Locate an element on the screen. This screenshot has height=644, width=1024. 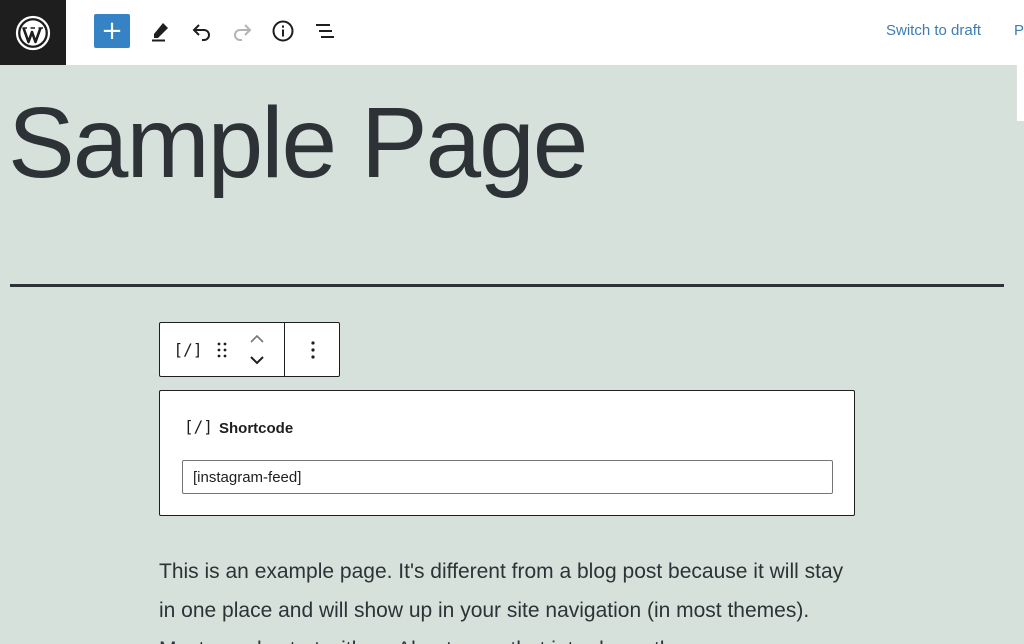
block-type-button: [/] is located at coordinates (188, 349).